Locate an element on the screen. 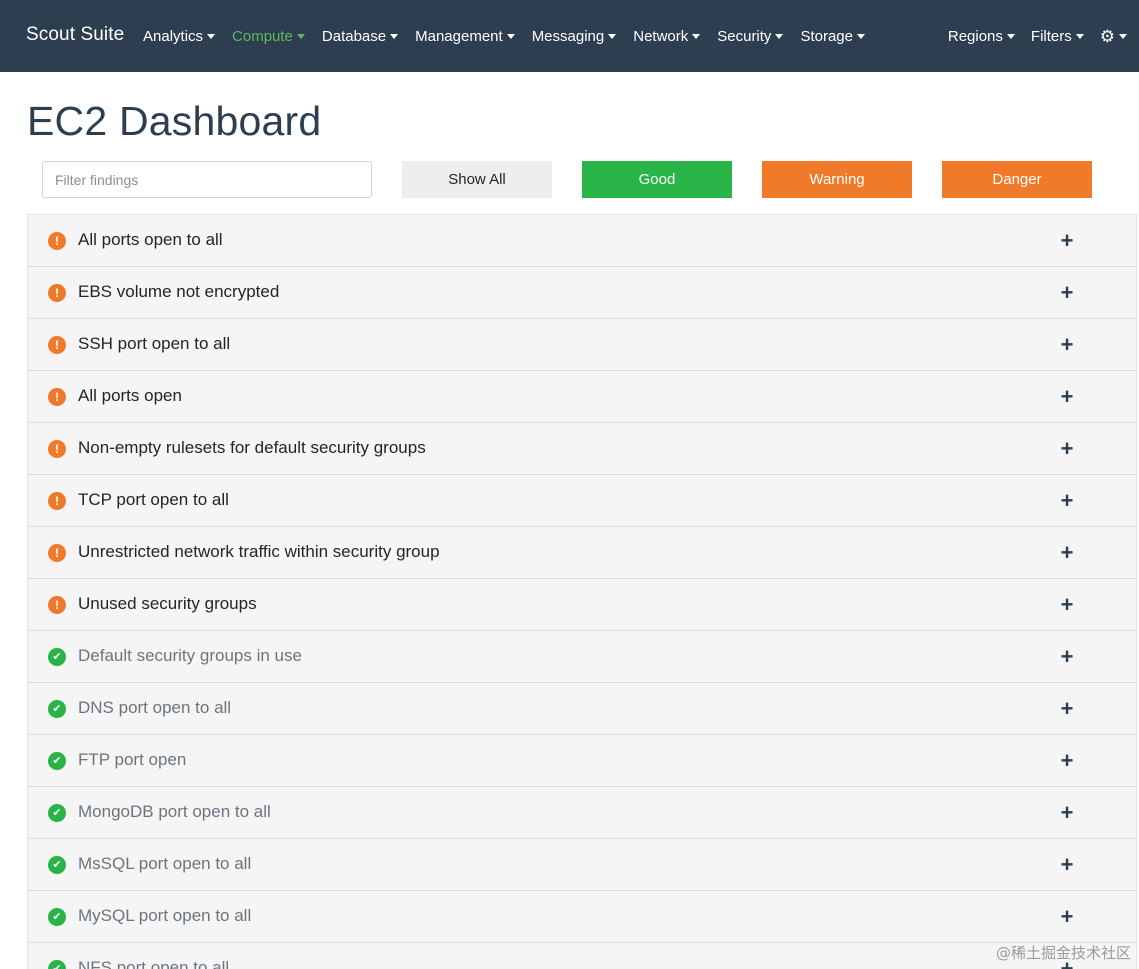  finding-row: ! All ports open to all + is located at coordinates (582, 241).